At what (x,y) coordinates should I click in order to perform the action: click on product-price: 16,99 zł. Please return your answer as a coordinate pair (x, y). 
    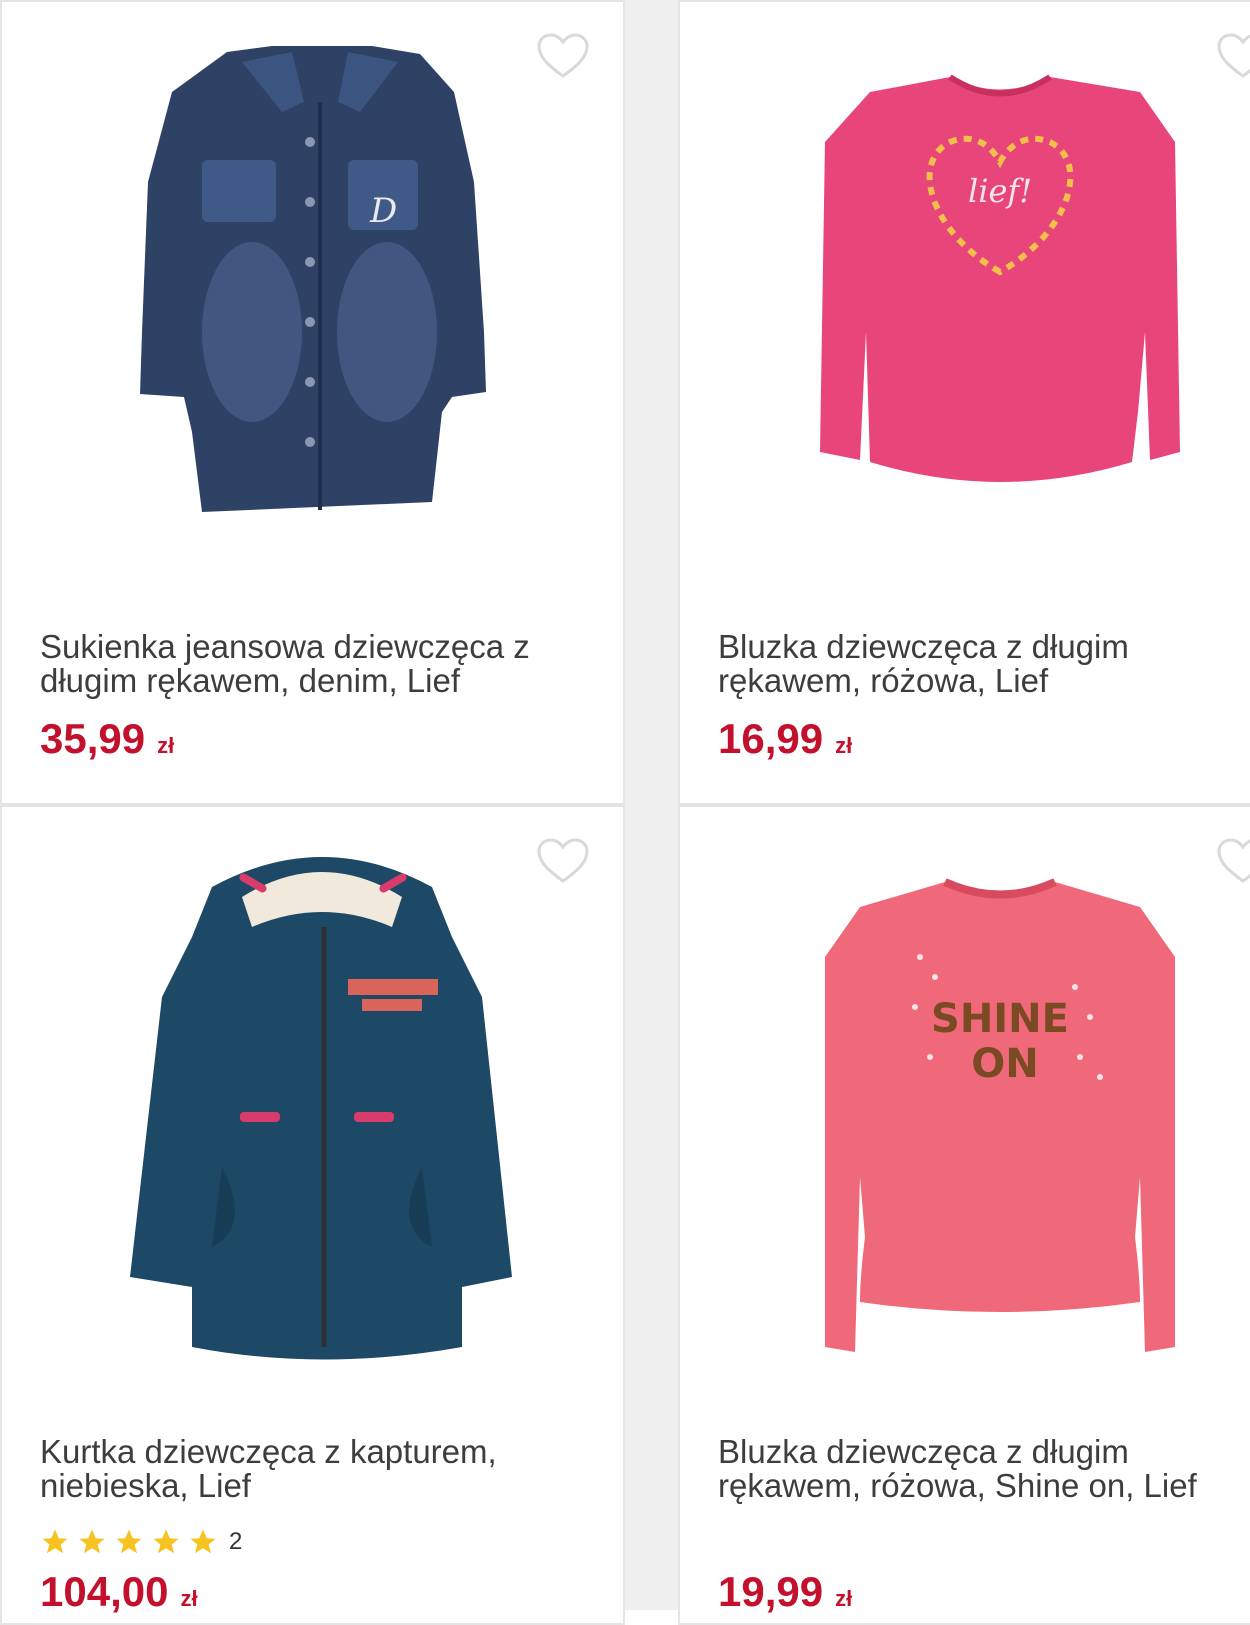
    Looking at the image, I should click on (785, 742).